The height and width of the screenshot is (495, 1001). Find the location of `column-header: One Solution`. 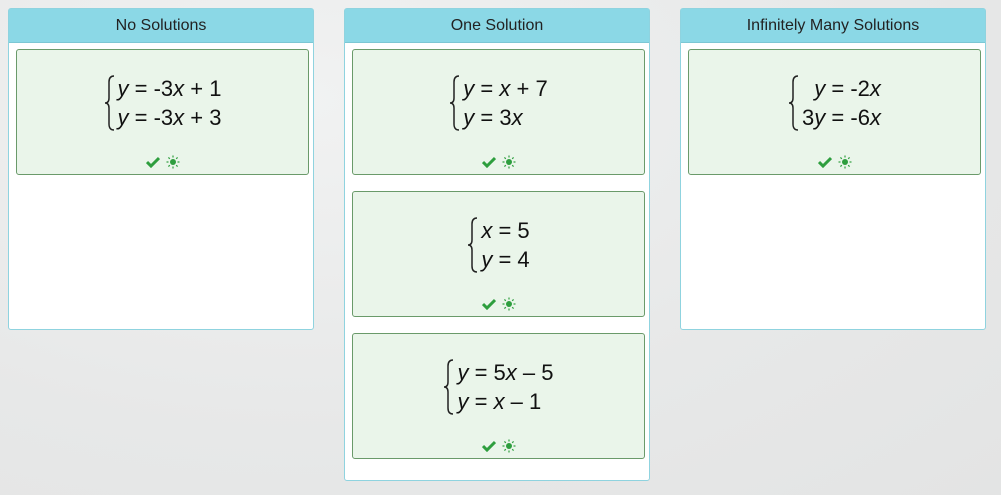

column-header: One Solution is located at coordinates (497, 26).